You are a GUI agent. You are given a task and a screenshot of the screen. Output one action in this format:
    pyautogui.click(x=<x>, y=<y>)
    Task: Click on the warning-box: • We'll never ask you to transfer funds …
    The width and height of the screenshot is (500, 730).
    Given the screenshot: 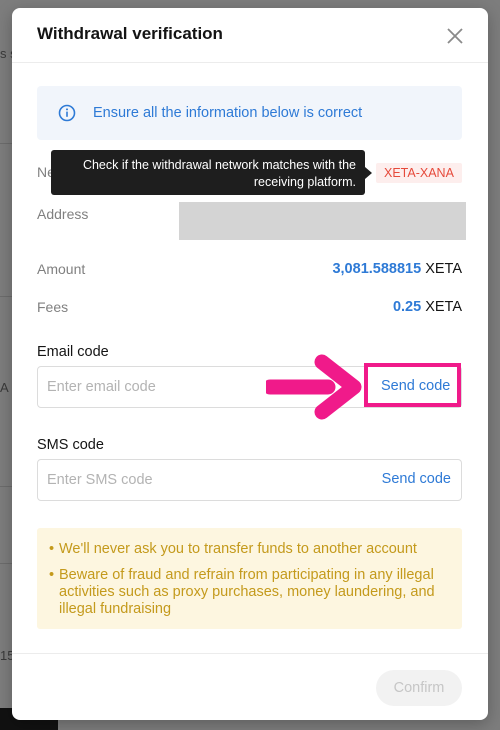 What is the action you would take?
    pyautogui.click(x=249, y=578)
    